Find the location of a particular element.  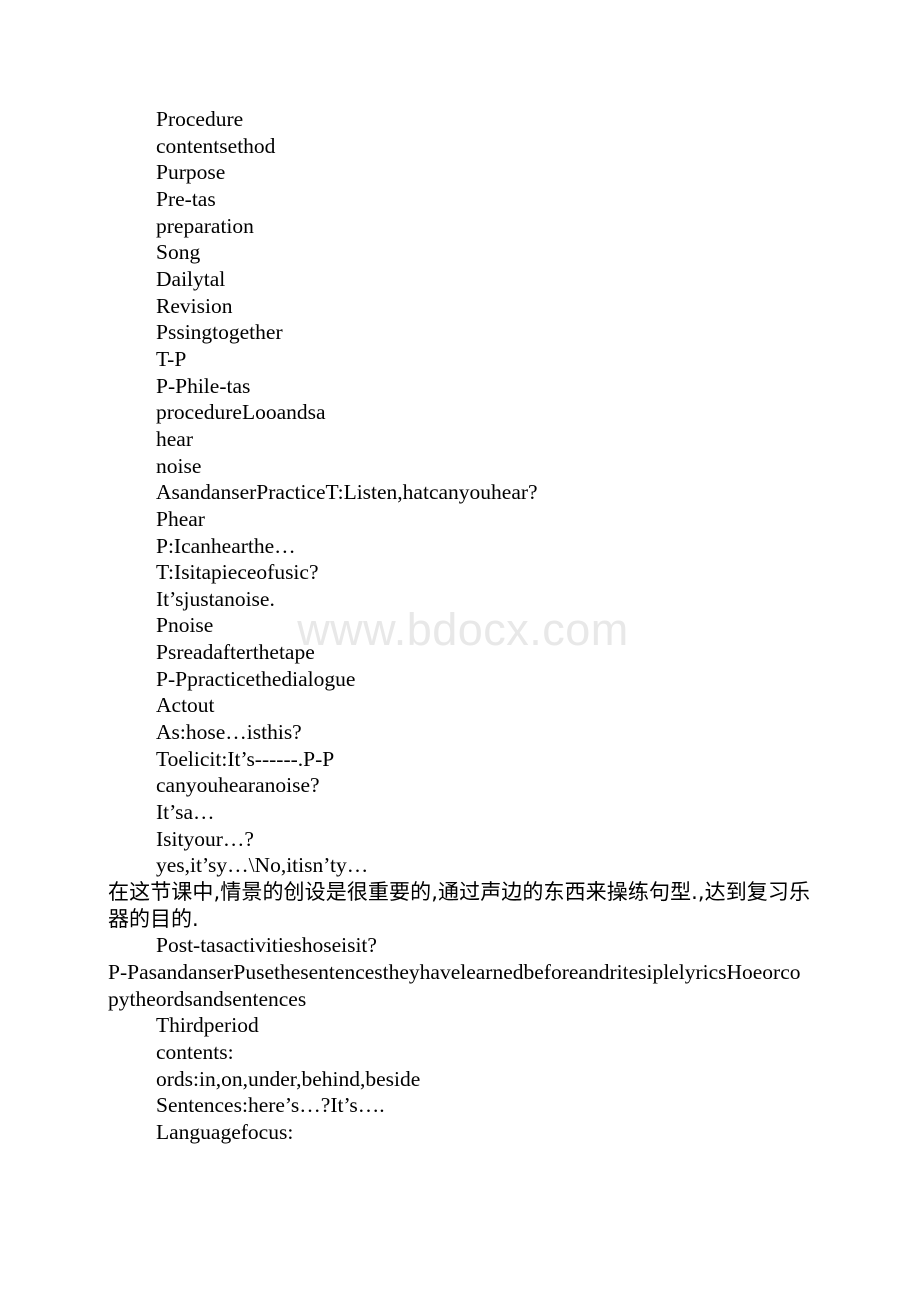

text-line: Pnoise is located at coordinates (185, 625).